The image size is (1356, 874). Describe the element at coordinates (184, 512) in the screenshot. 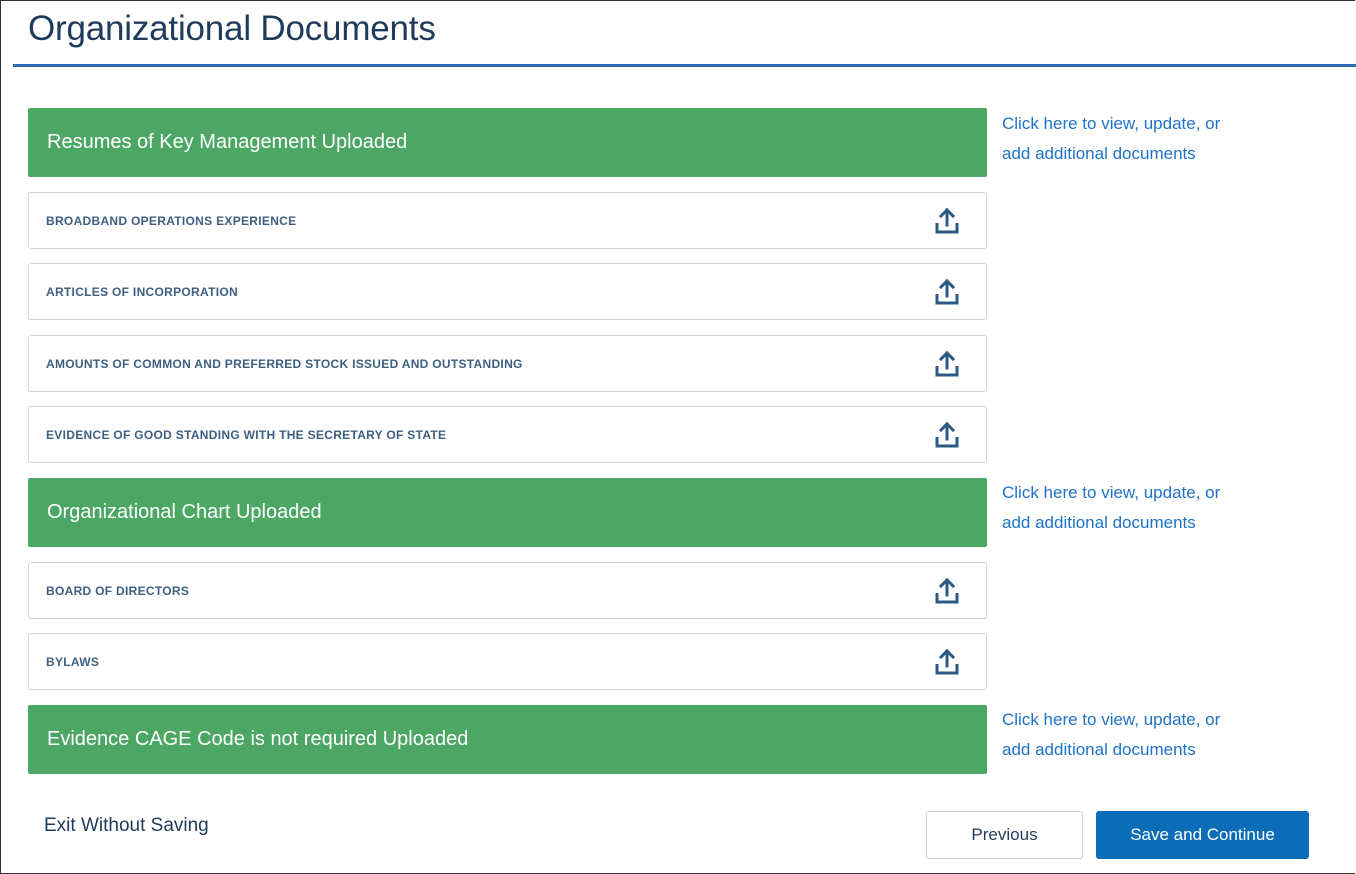

I see `section-label: Organizational Chart Uploaded` at that location.